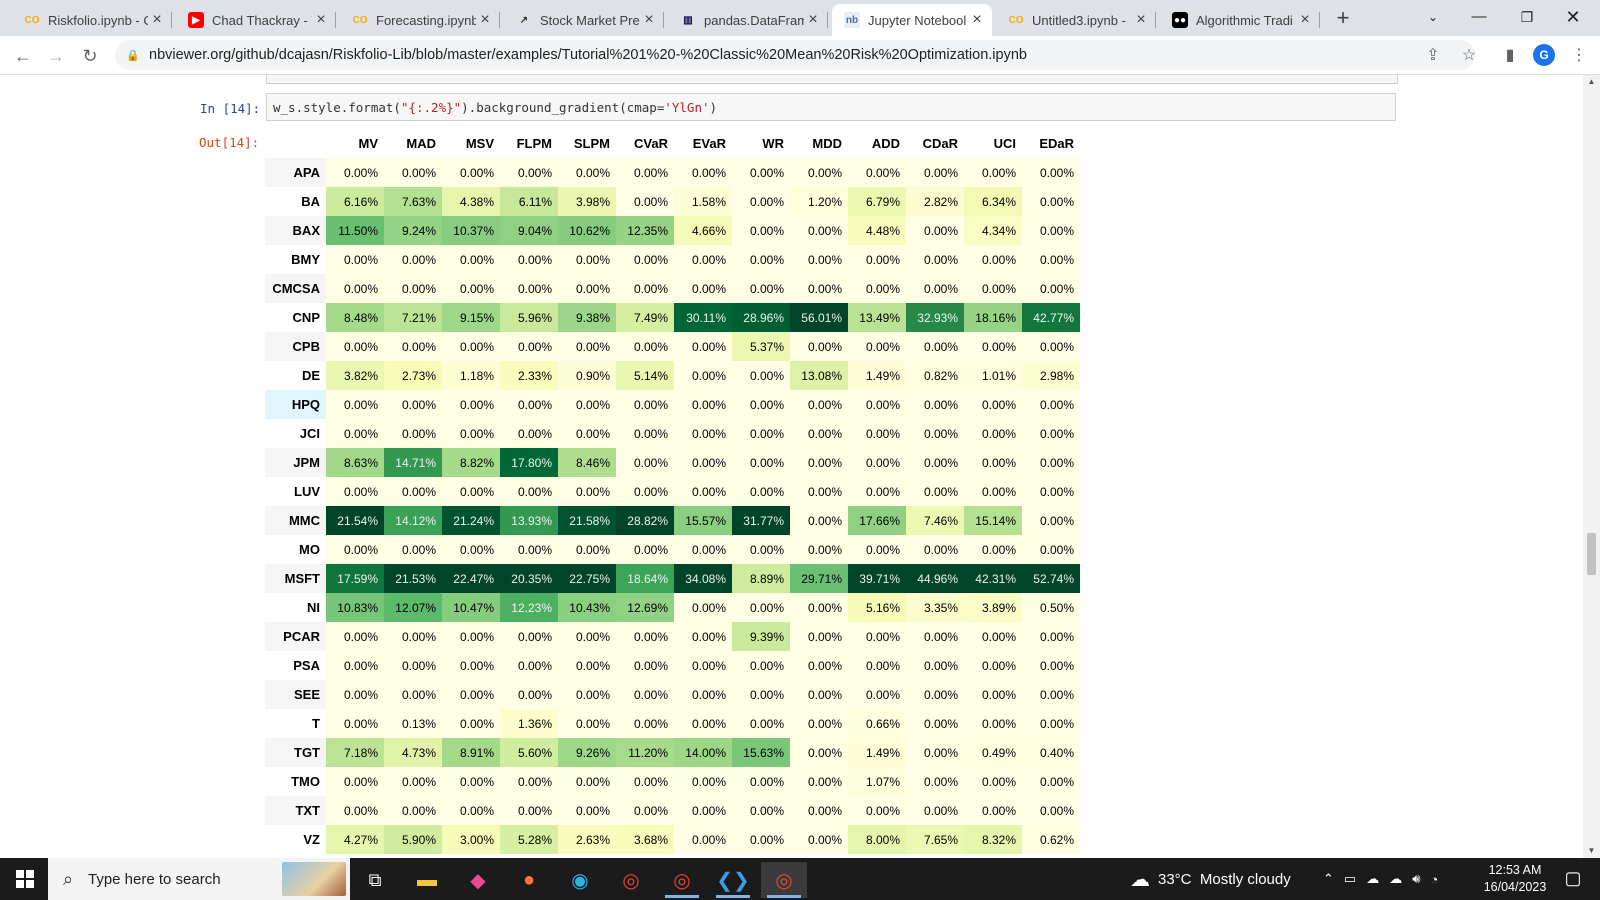  I want to click on table-cell: 28.82%, so click(645, 520).